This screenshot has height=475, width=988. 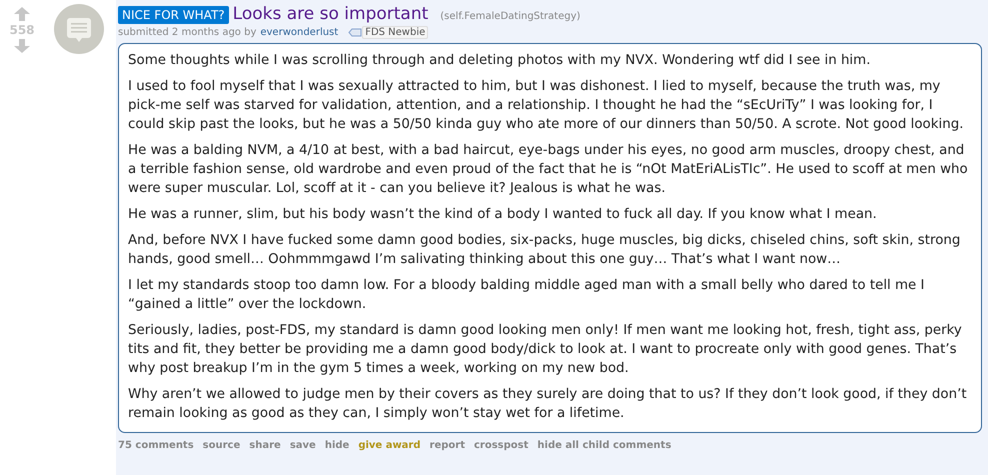 I want to click on vote-score: 558, so click(x=22, y=30).